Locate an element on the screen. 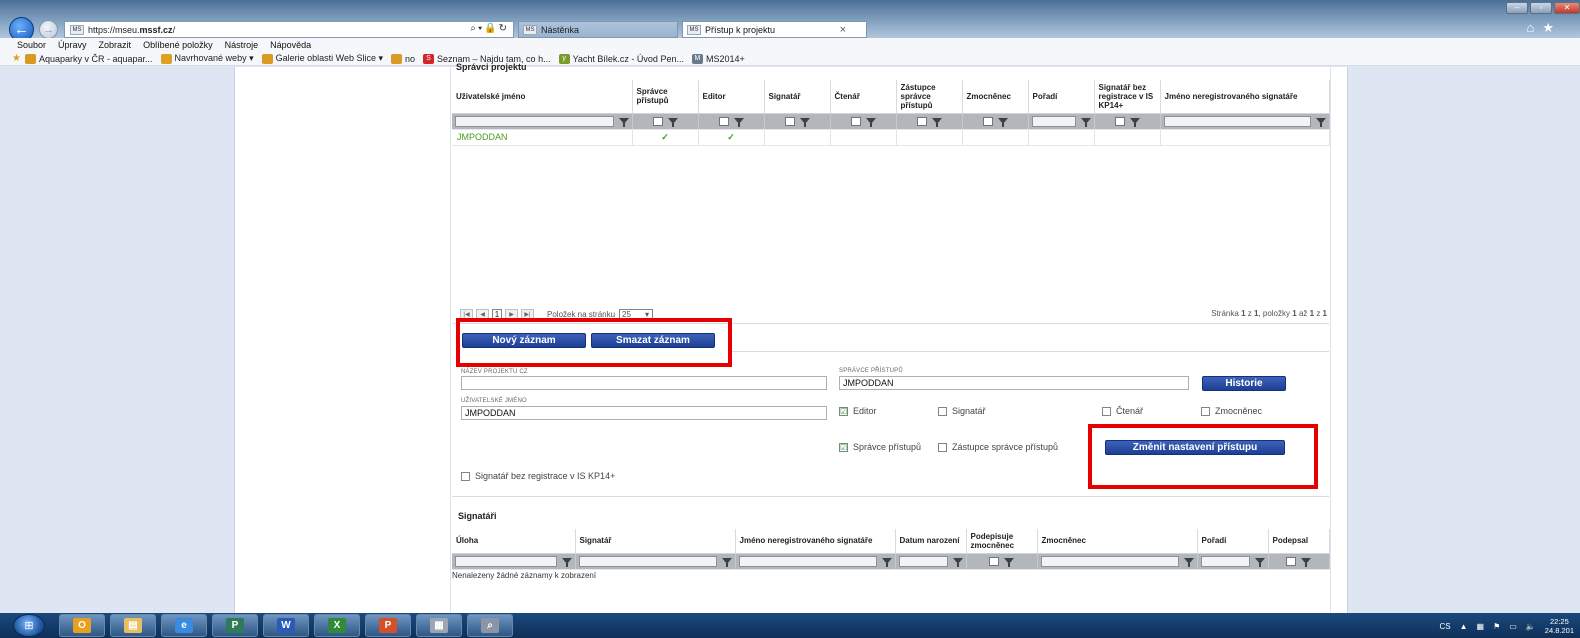 This screenshot has height=638, width=1580. checkbox-bez-registrace: Signatář bez registrace v IS KP14+ is located at coordinates (538, 476).